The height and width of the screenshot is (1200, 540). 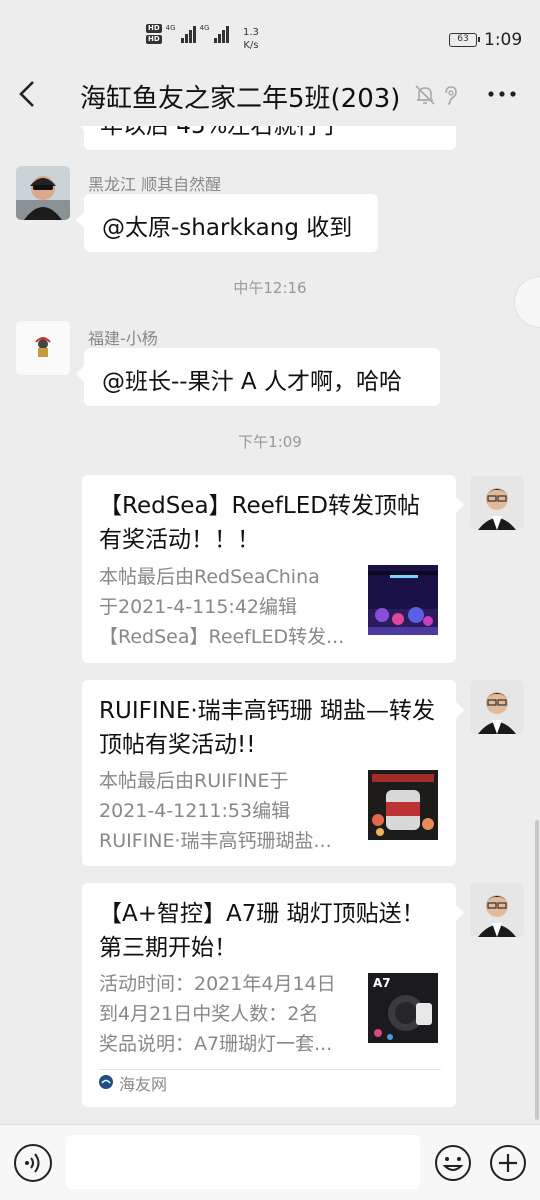 What do you see at coordinates (155, 184) in the screenshot?
I see `sender-name: 黑龙江 顺其自然醒` at bounding box center [155, 184].